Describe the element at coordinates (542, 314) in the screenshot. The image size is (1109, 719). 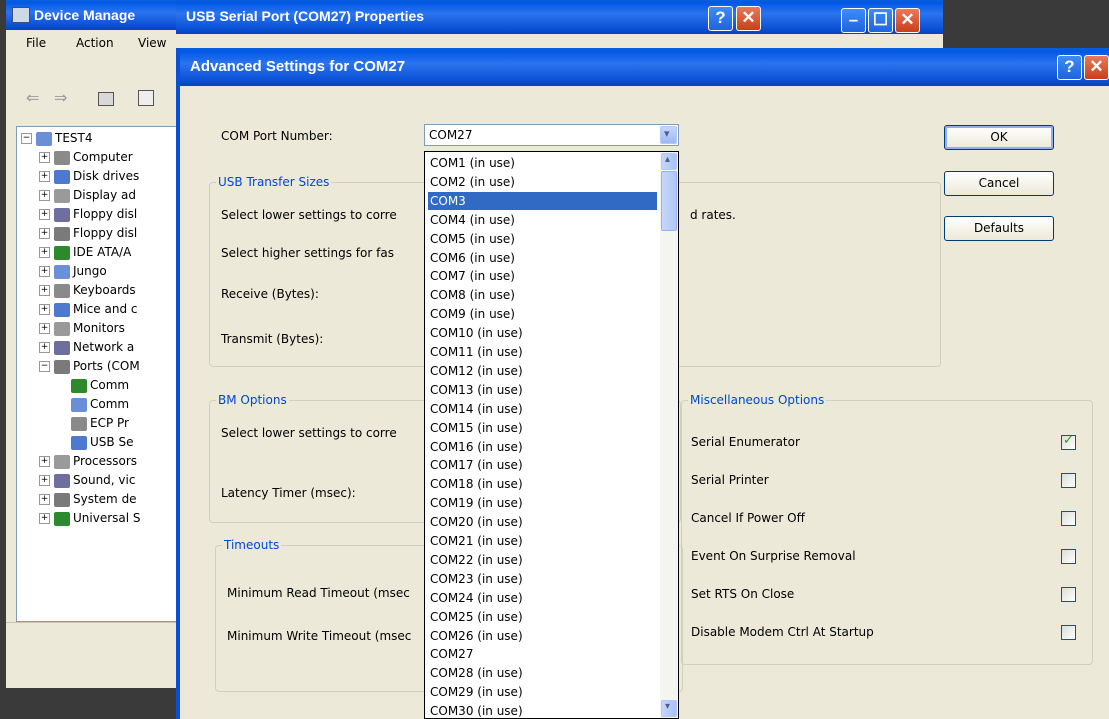
I see `com-port-option: COM9 (in use)` at that location.